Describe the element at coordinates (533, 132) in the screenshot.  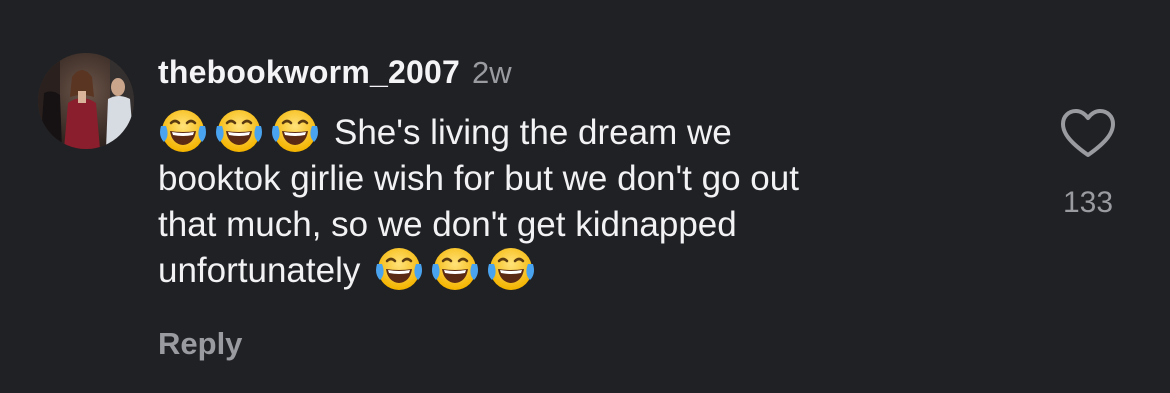
I see `comment-text-line-1: She's living the dream we` at that location.